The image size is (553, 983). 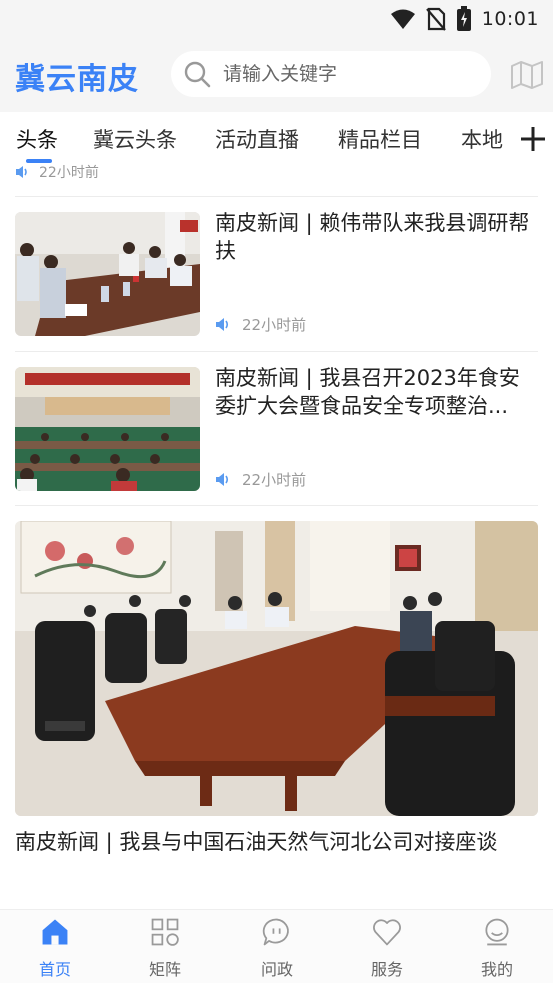 I want to click on bottom-navigation: 首页 矩阵 问政 服务 我的, so click(x=276, y=946).